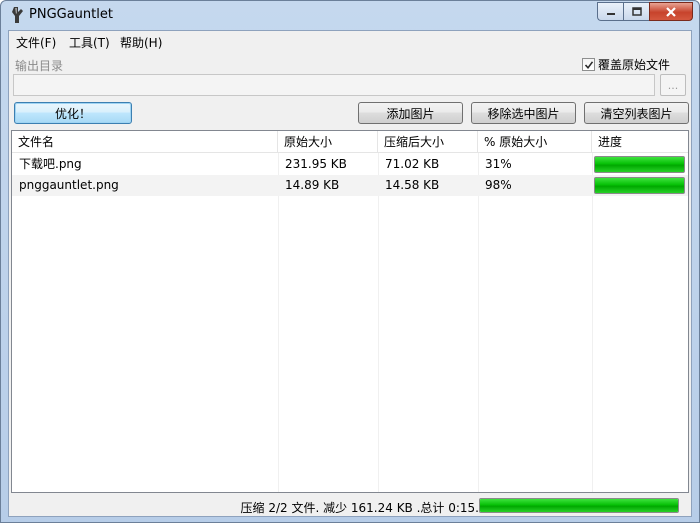  What do you see at coordinates (334, 85) in the screenshot?
I see `output-directory-input` at bounding box center [334, 85].